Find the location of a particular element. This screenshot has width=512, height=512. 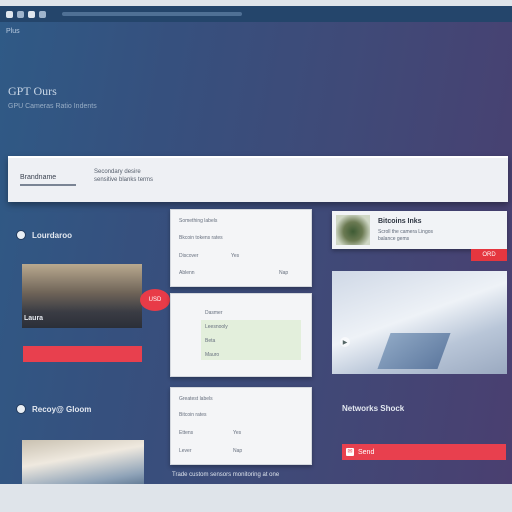

reload-icon is located at coordinates (31, 14).